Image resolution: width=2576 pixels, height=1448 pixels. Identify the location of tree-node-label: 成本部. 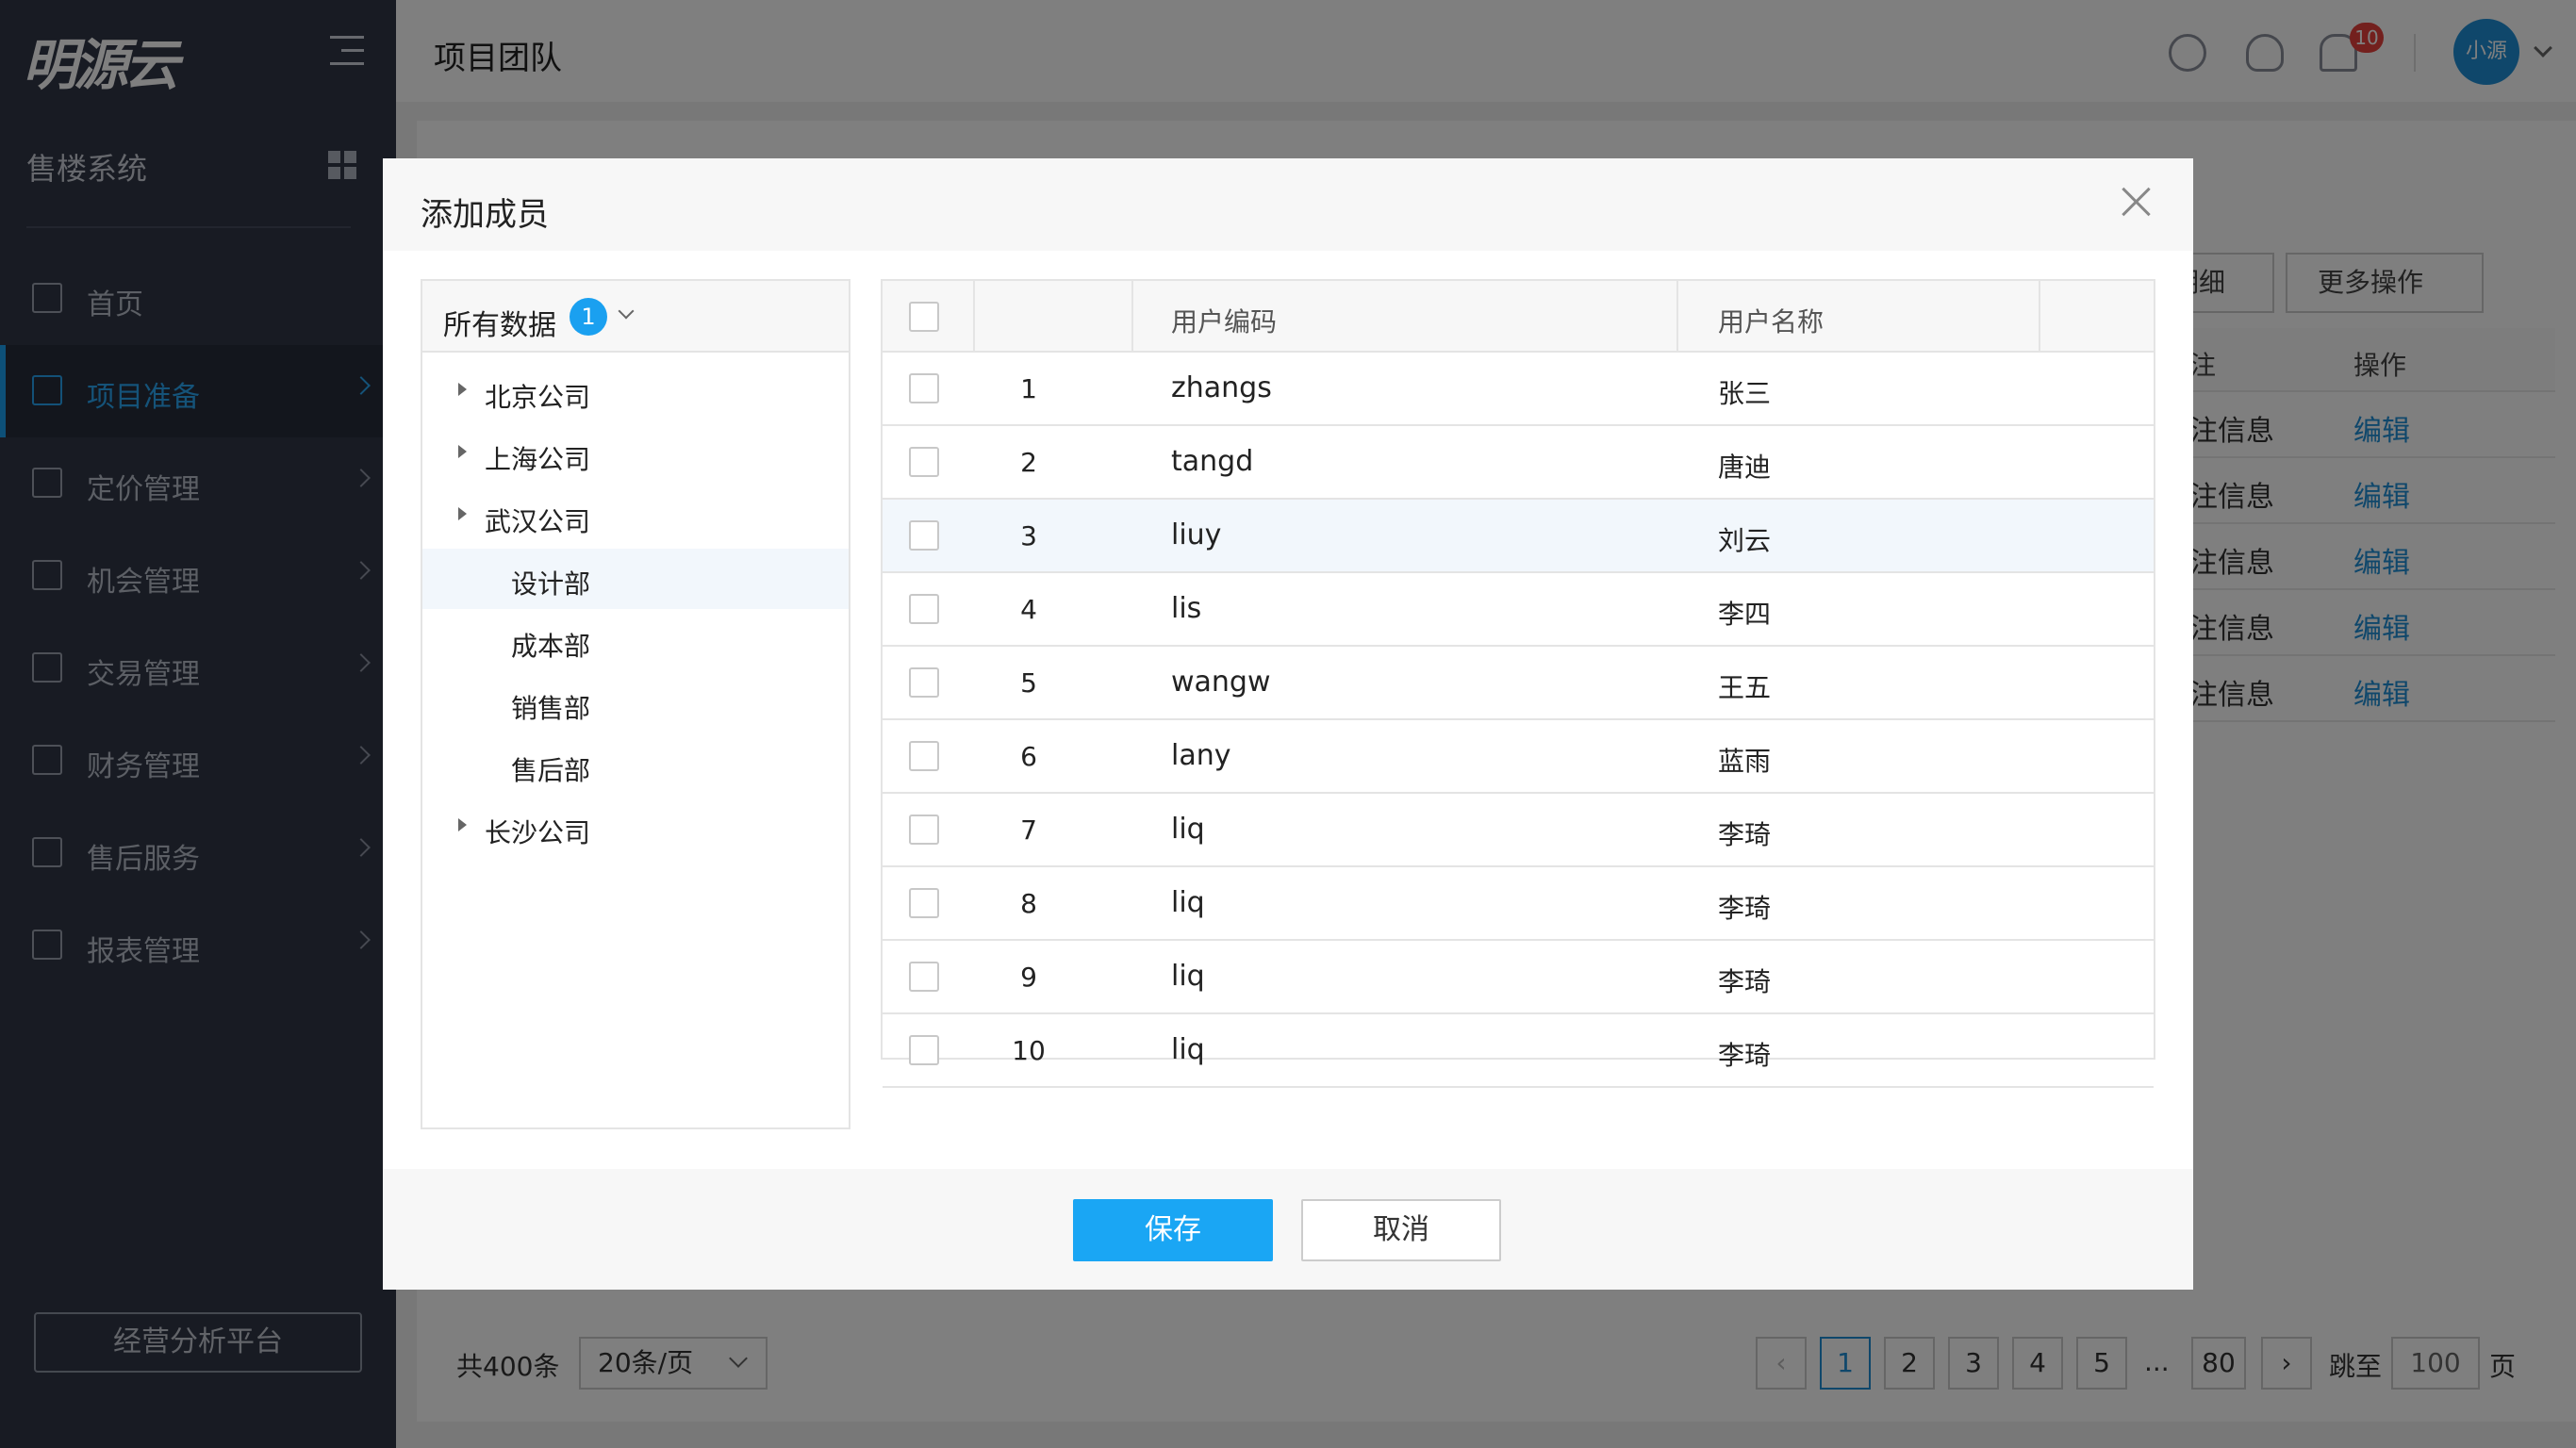
(551, 646).